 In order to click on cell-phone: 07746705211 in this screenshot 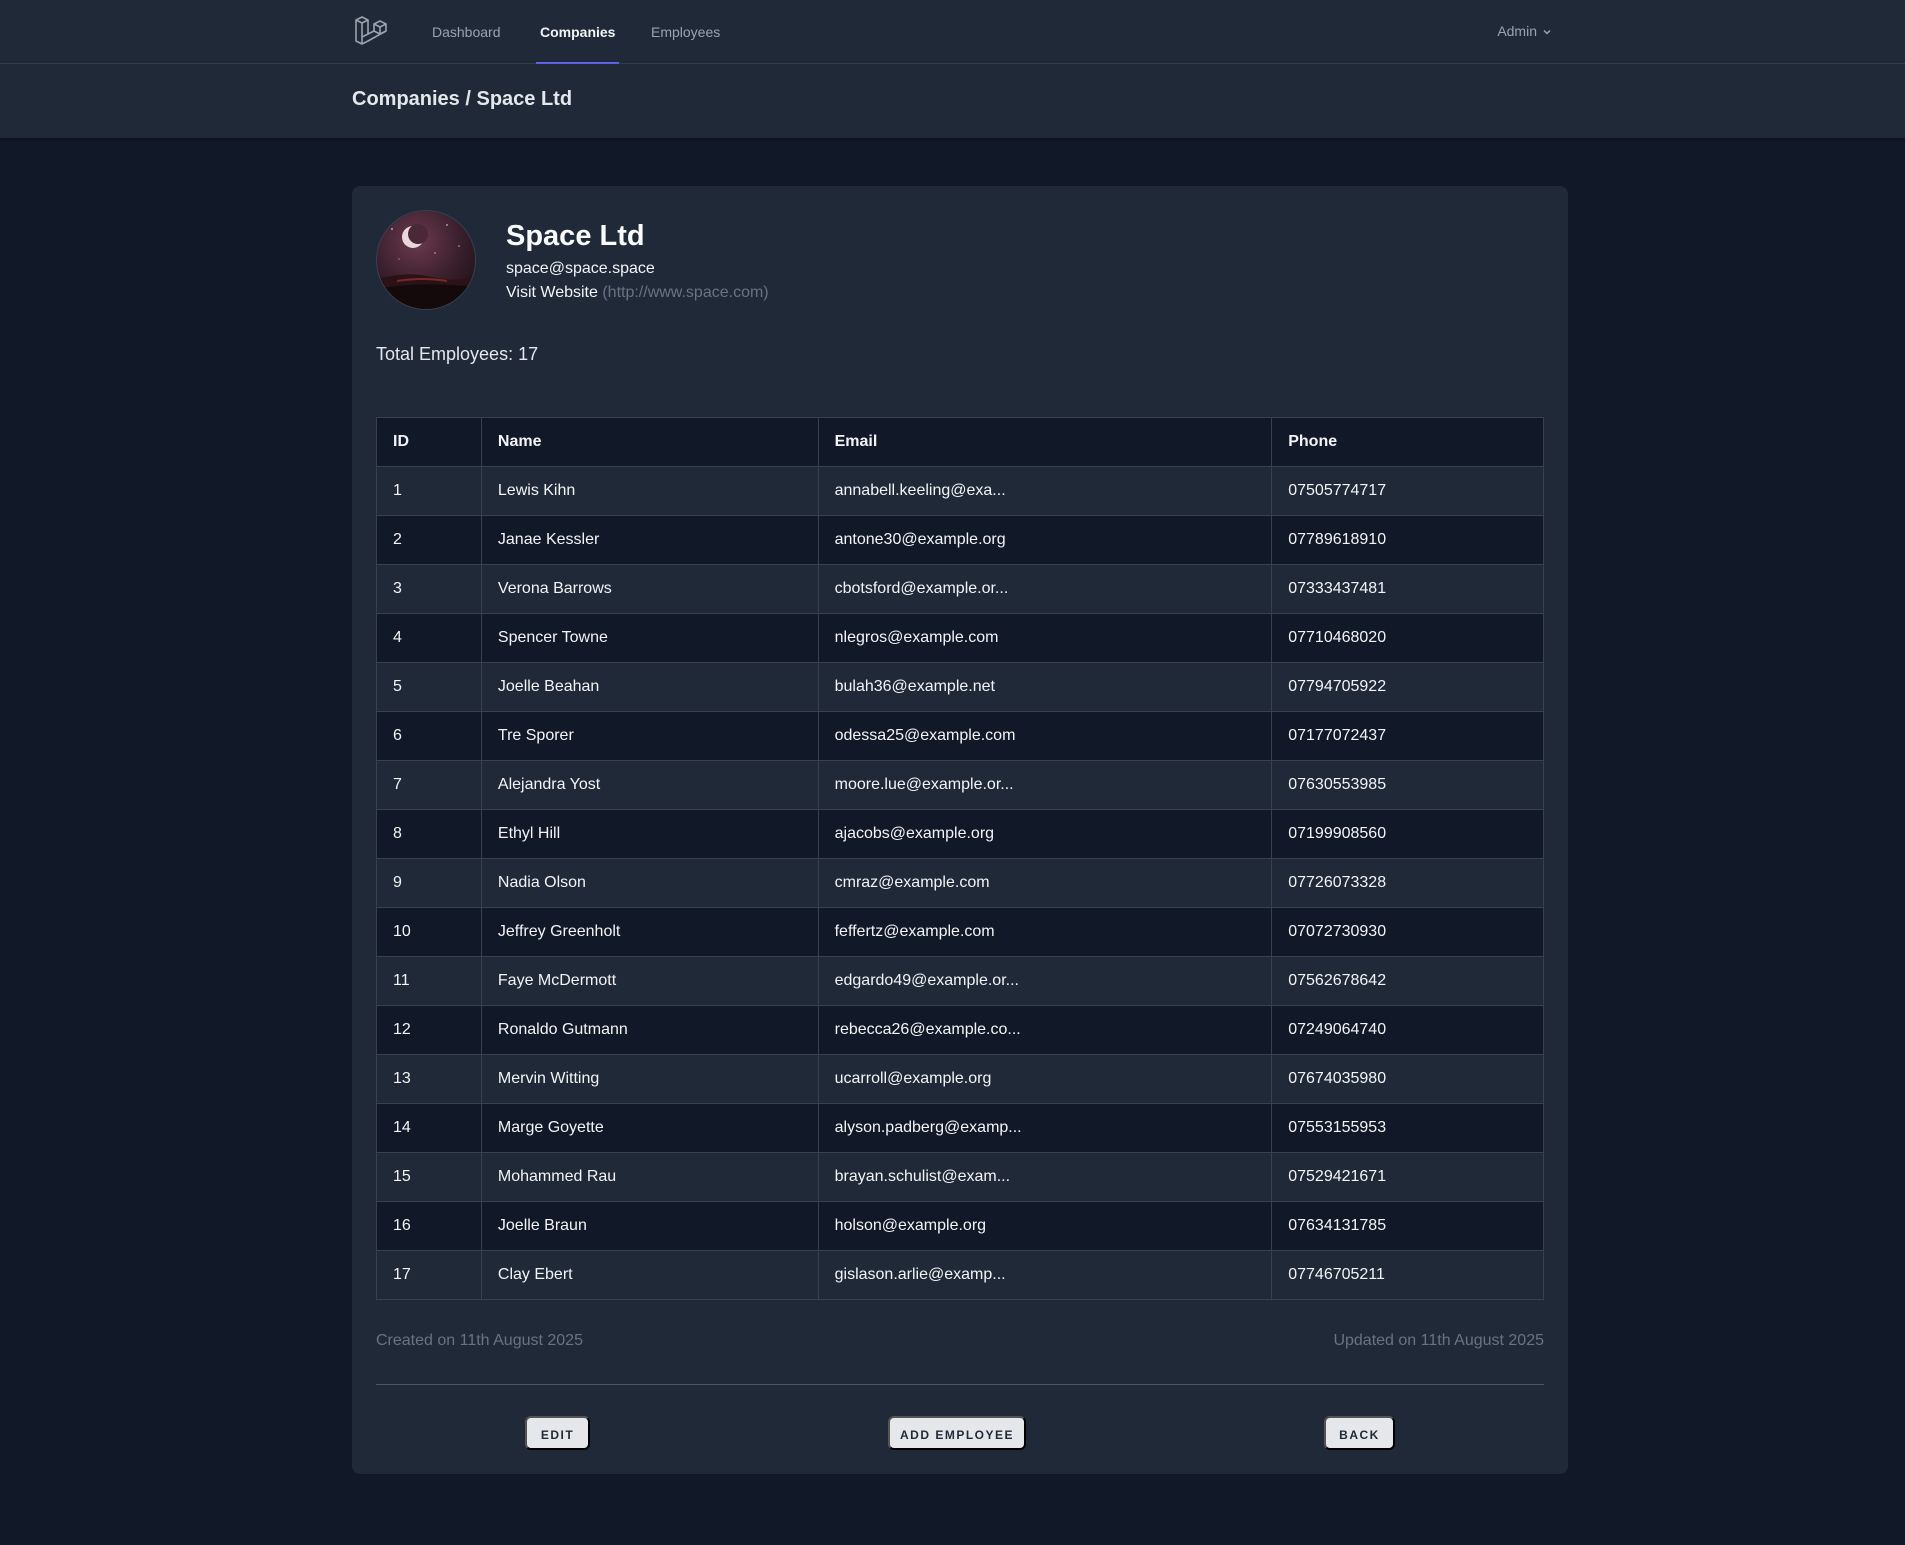, I will do `click(1407, 1275)`.